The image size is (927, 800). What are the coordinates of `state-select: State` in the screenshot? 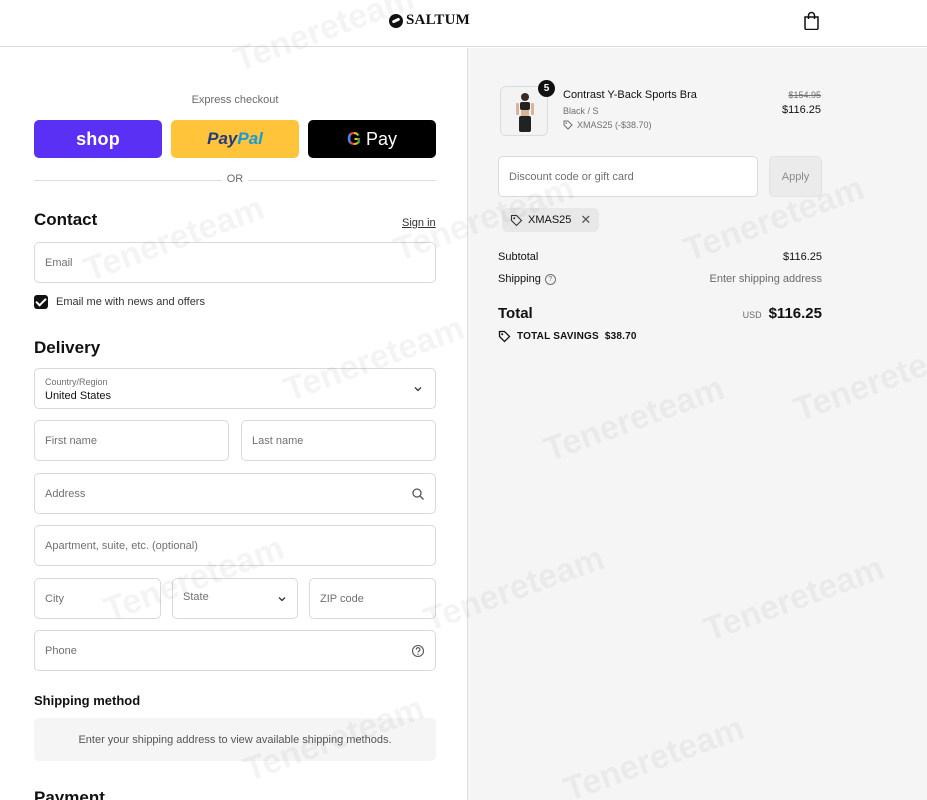 It's located at (235, 598).